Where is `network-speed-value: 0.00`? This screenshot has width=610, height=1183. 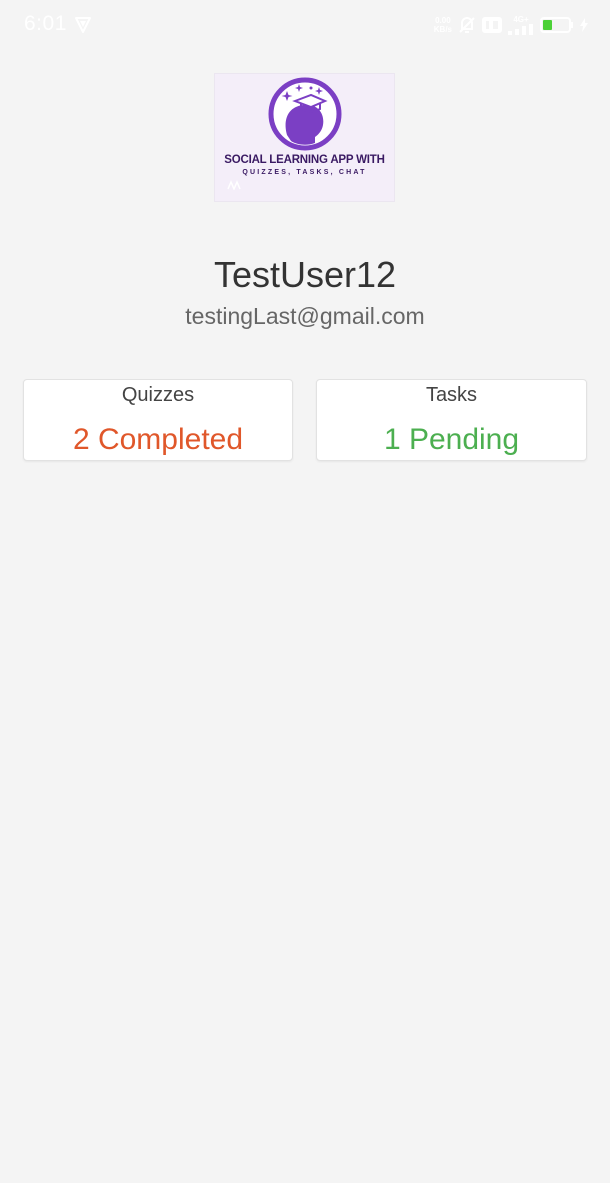
network-speed-value: 0.00 is located at coordinates (443, 20).